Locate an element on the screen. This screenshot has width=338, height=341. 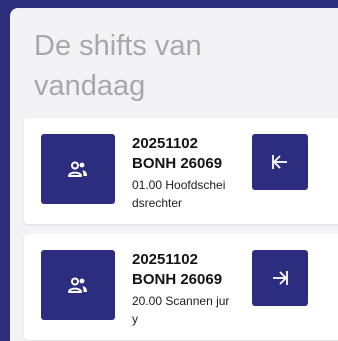
arrow-left-to-bar-icon is located at coordinates (279, 162).